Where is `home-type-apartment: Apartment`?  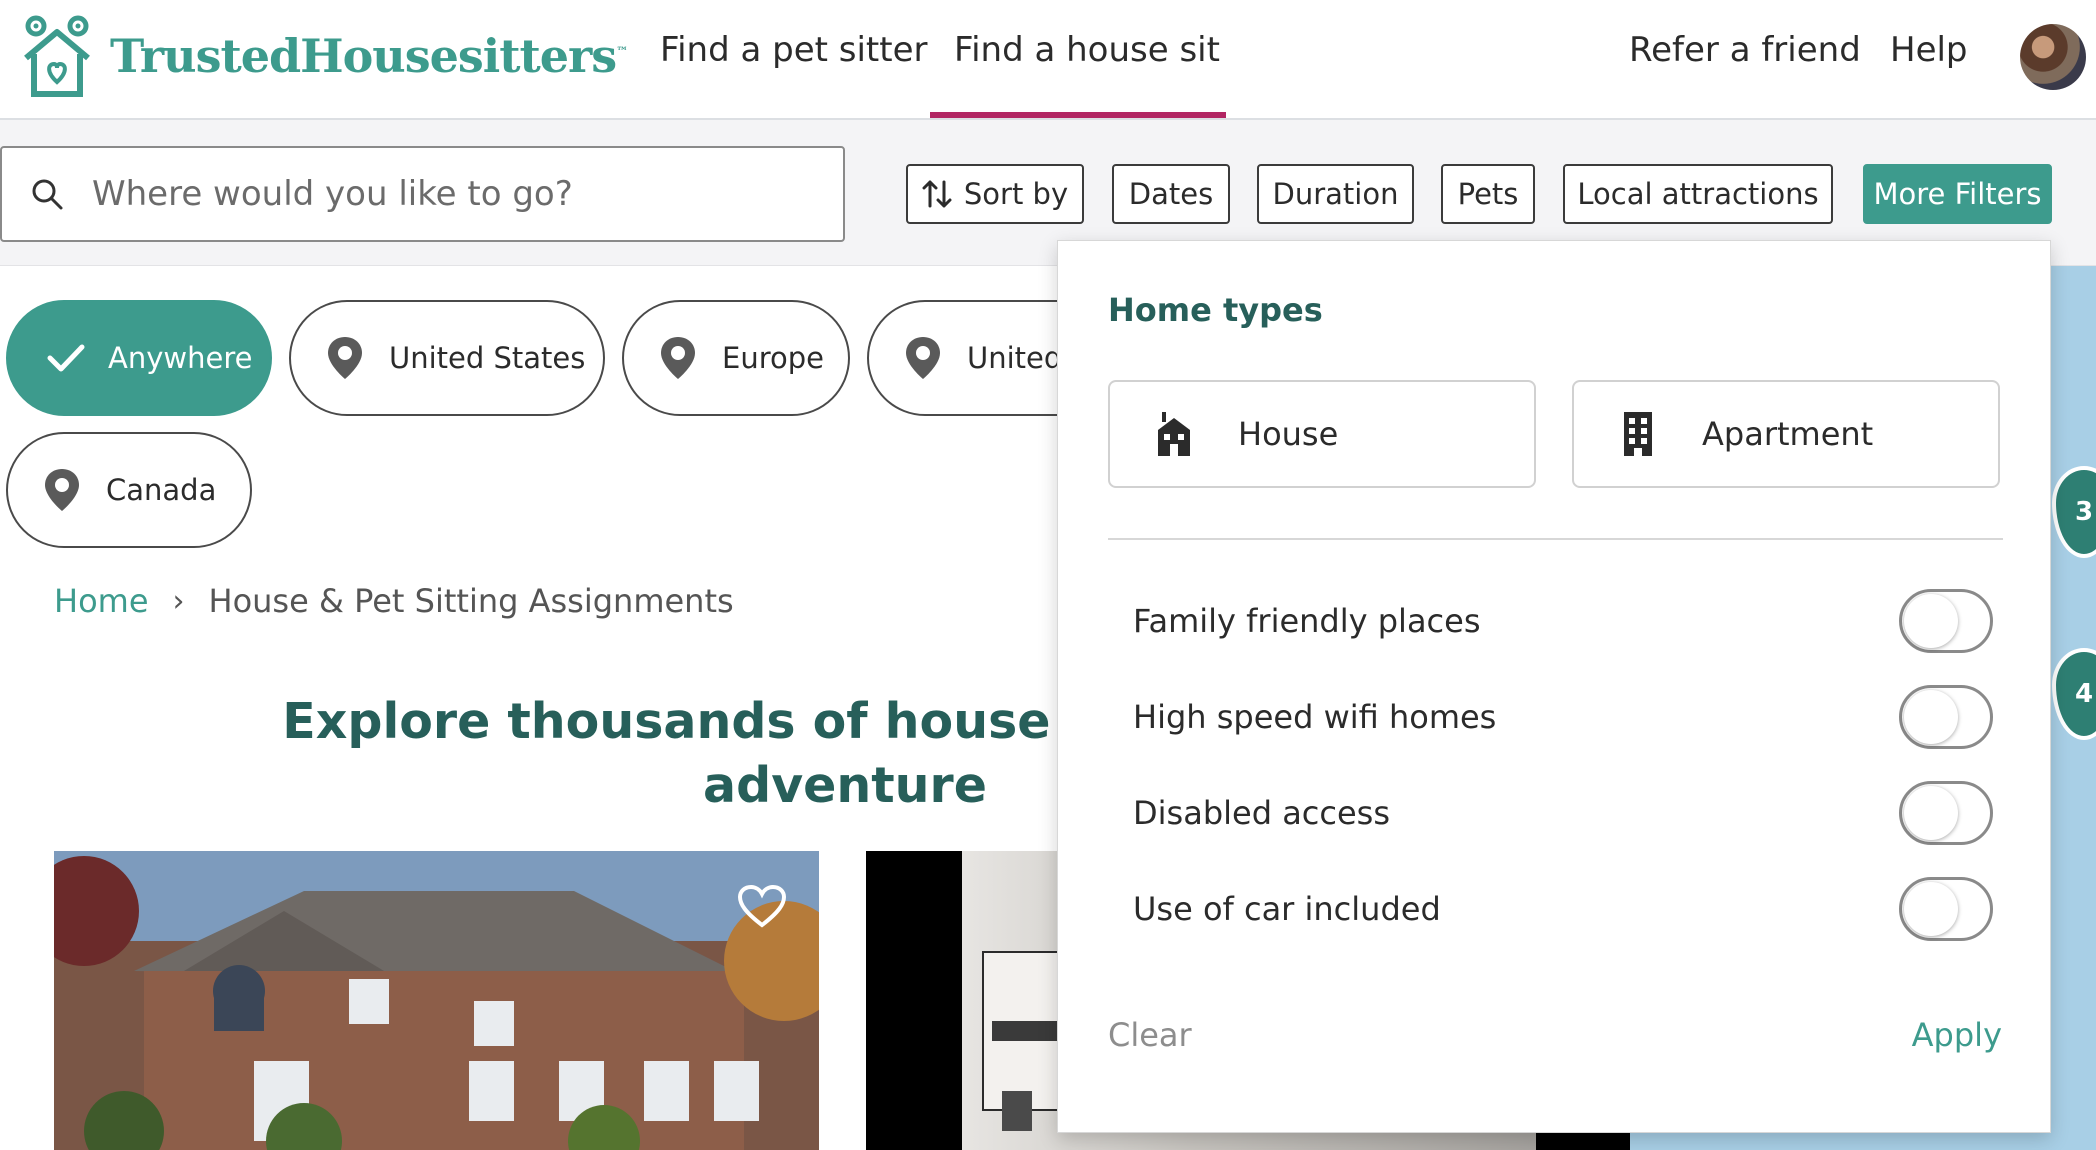 home-type-apartment: Apartment is located at coordinates (1786, 434).